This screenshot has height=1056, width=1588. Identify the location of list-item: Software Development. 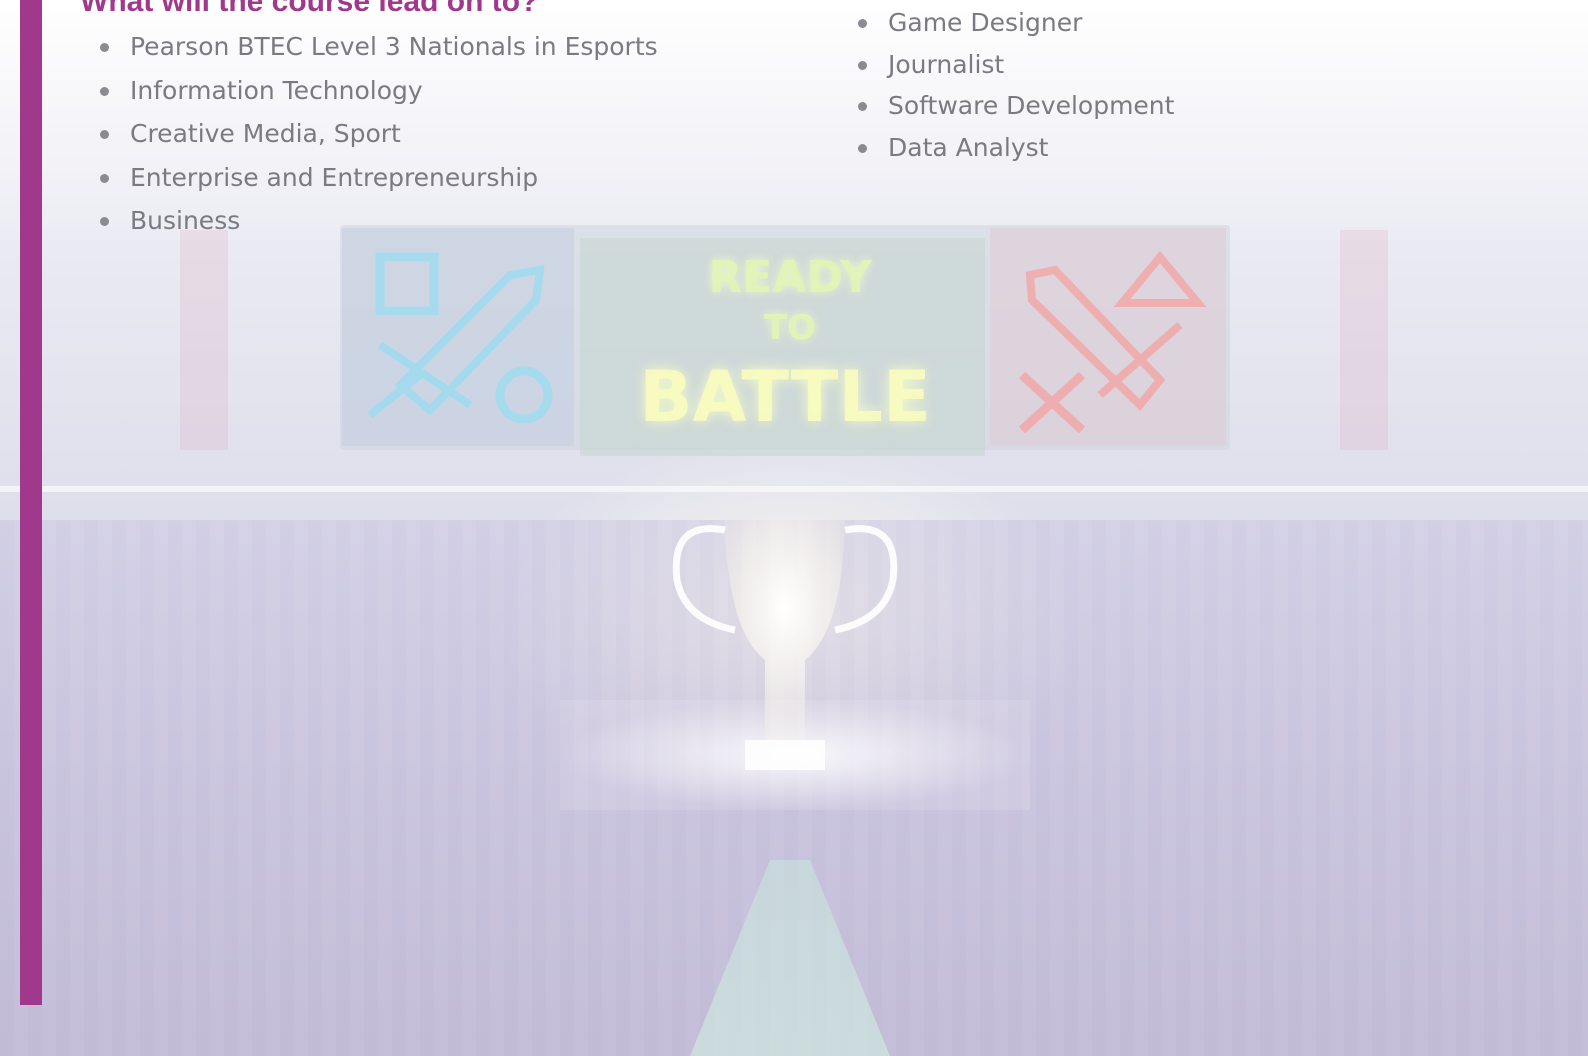
(1016, 110).